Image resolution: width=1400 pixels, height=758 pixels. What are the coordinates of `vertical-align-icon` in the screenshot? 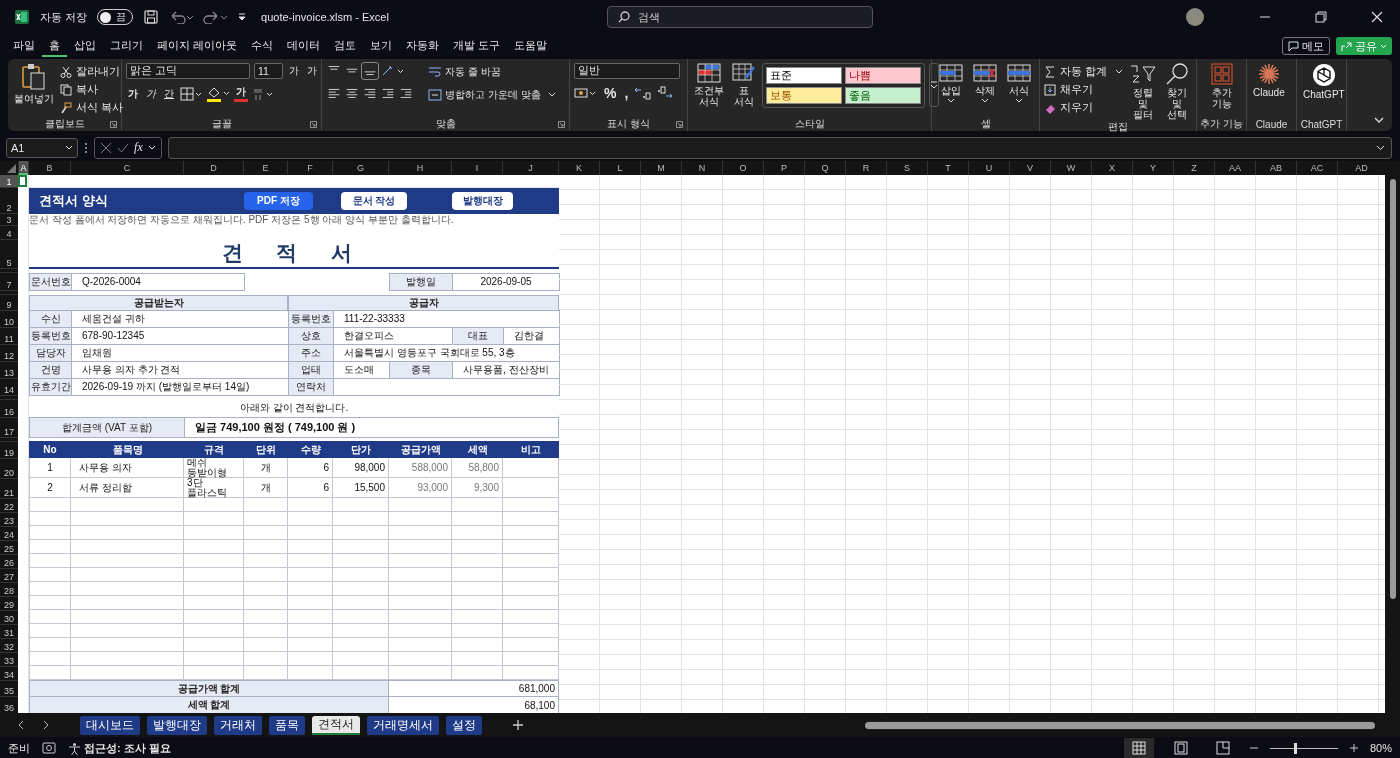 It's located at (370, 71).